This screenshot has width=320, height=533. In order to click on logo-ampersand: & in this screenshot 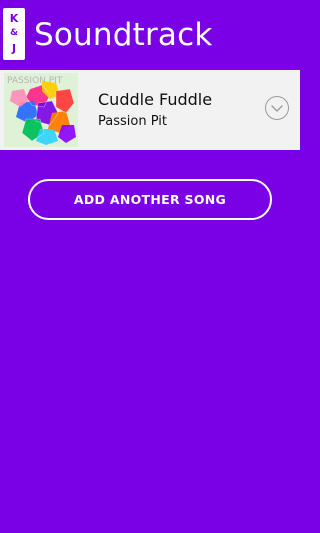, I will do `click(14, 33)`.